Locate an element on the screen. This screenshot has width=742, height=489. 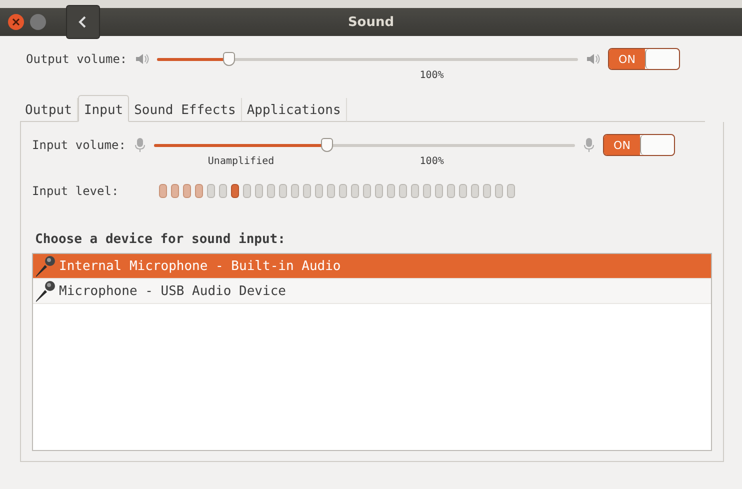
volume-label: Output volume: is located at coordinates (77, 59).